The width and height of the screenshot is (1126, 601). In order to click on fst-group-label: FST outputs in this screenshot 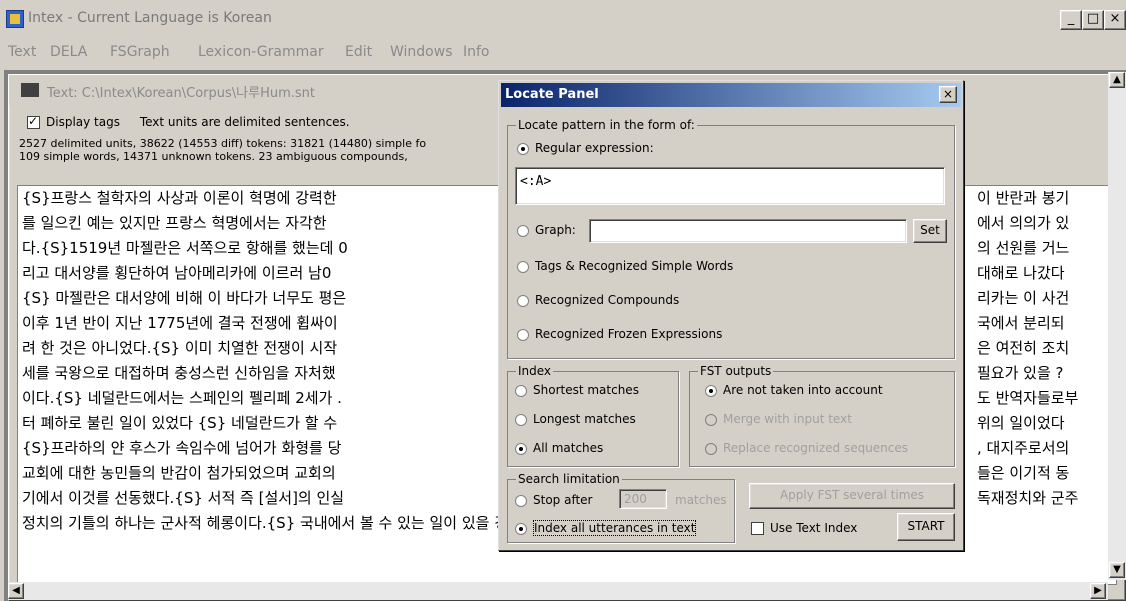, I will do `click(736, 371)`.